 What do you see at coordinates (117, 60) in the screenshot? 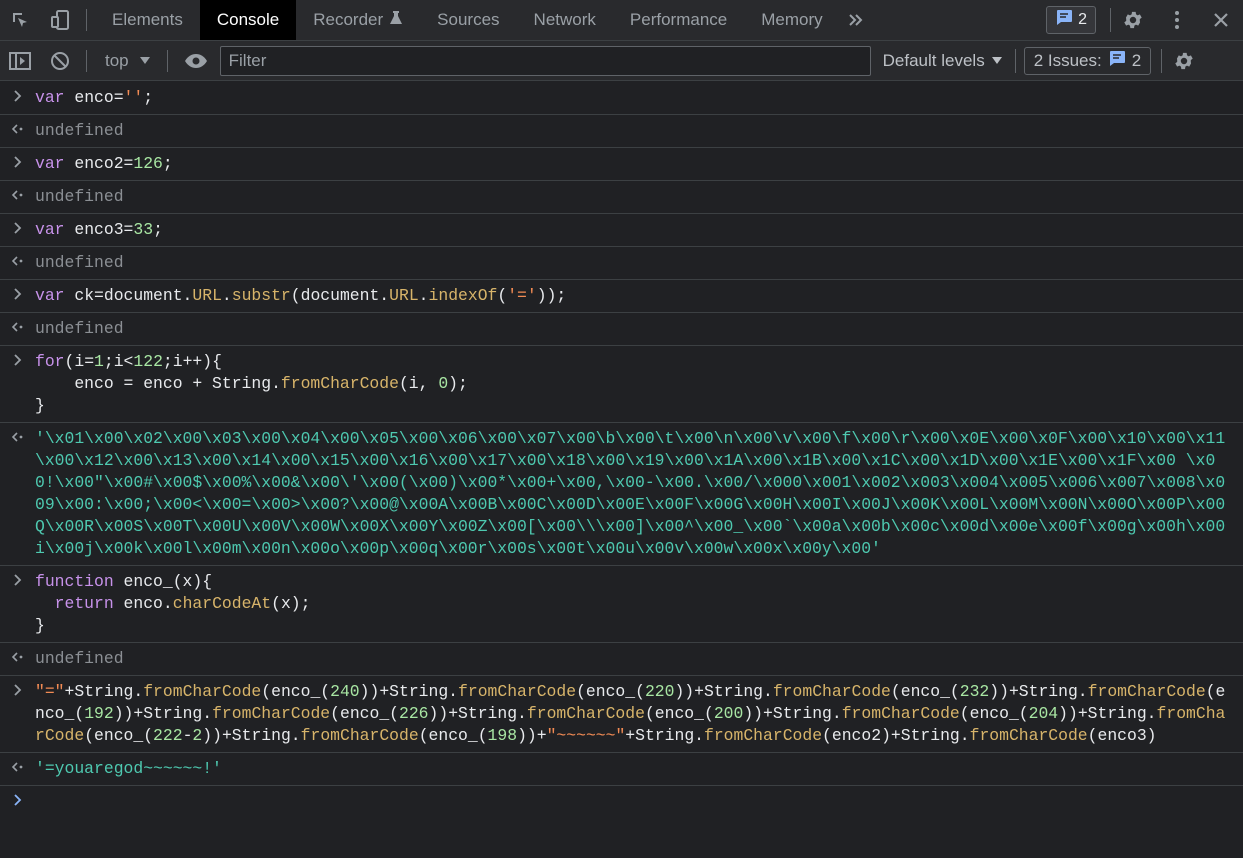
I see `context-label: top` at bounding box center [117, 60].